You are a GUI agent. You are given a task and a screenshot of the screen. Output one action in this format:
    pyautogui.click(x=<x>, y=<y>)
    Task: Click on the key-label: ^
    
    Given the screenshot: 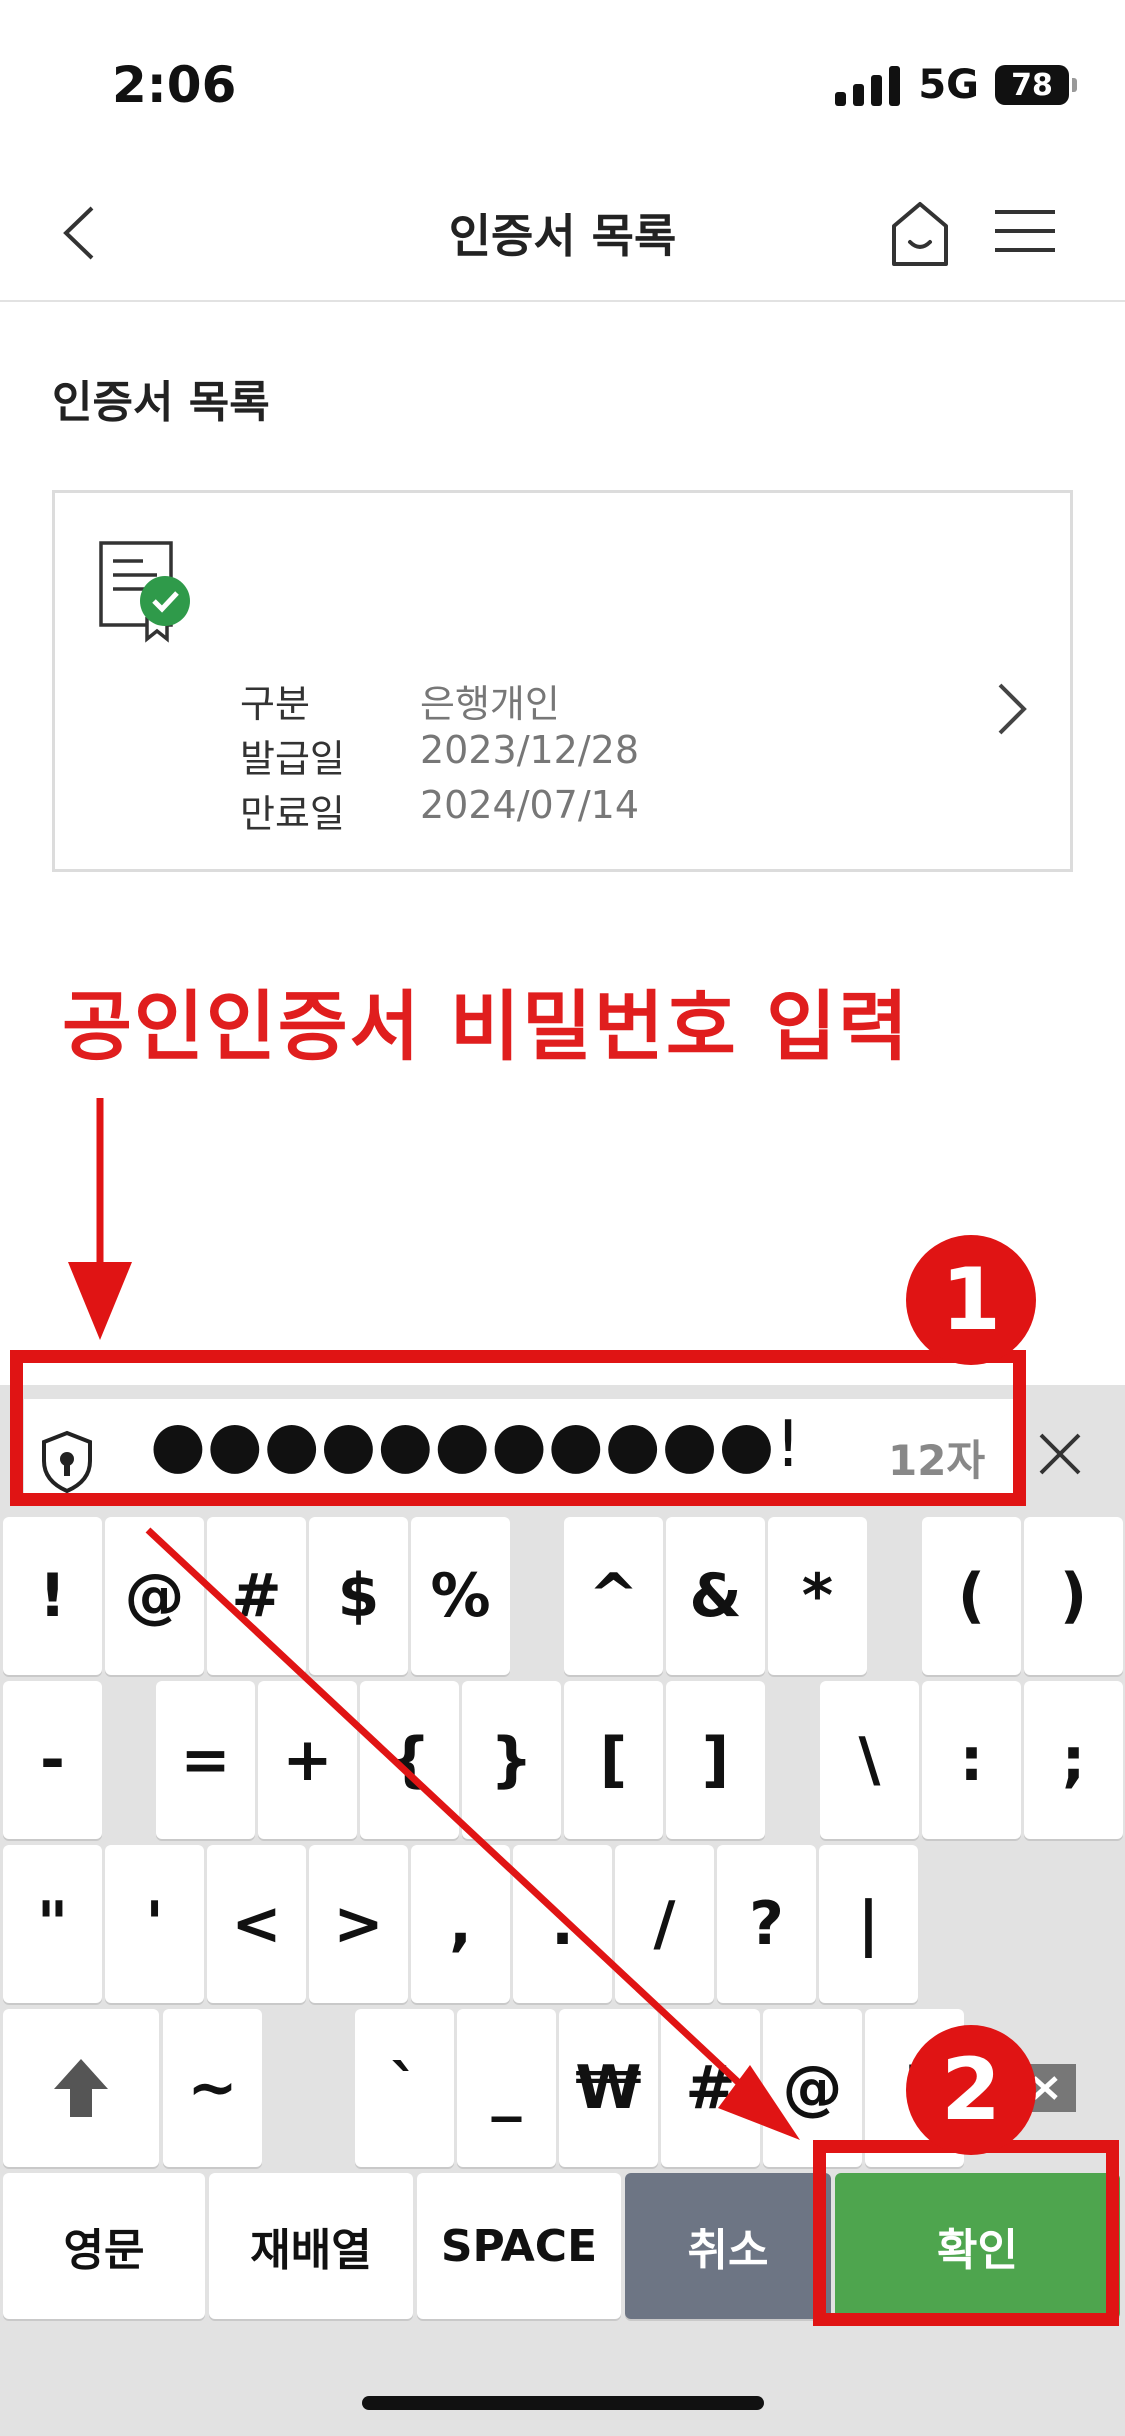 What is the action you would take?
    pyautogui.click(x=613, y=1596)
    